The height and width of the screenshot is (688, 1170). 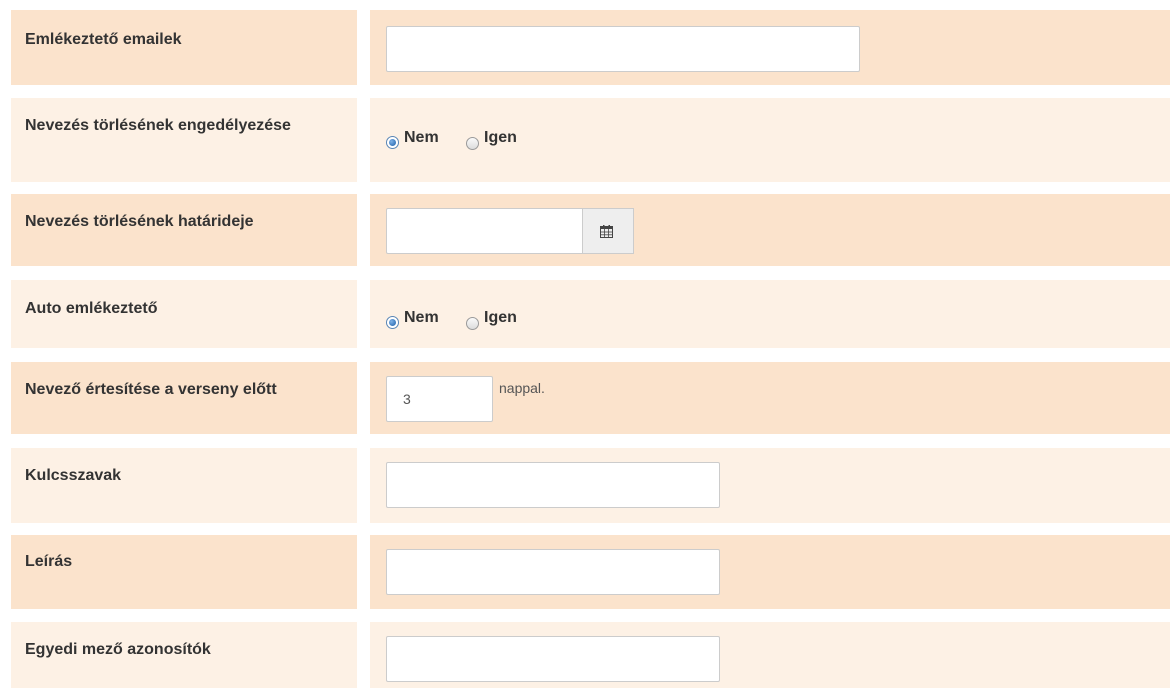 I want to click on auto-reminder-radio-igen, so click(x=472, y=323).